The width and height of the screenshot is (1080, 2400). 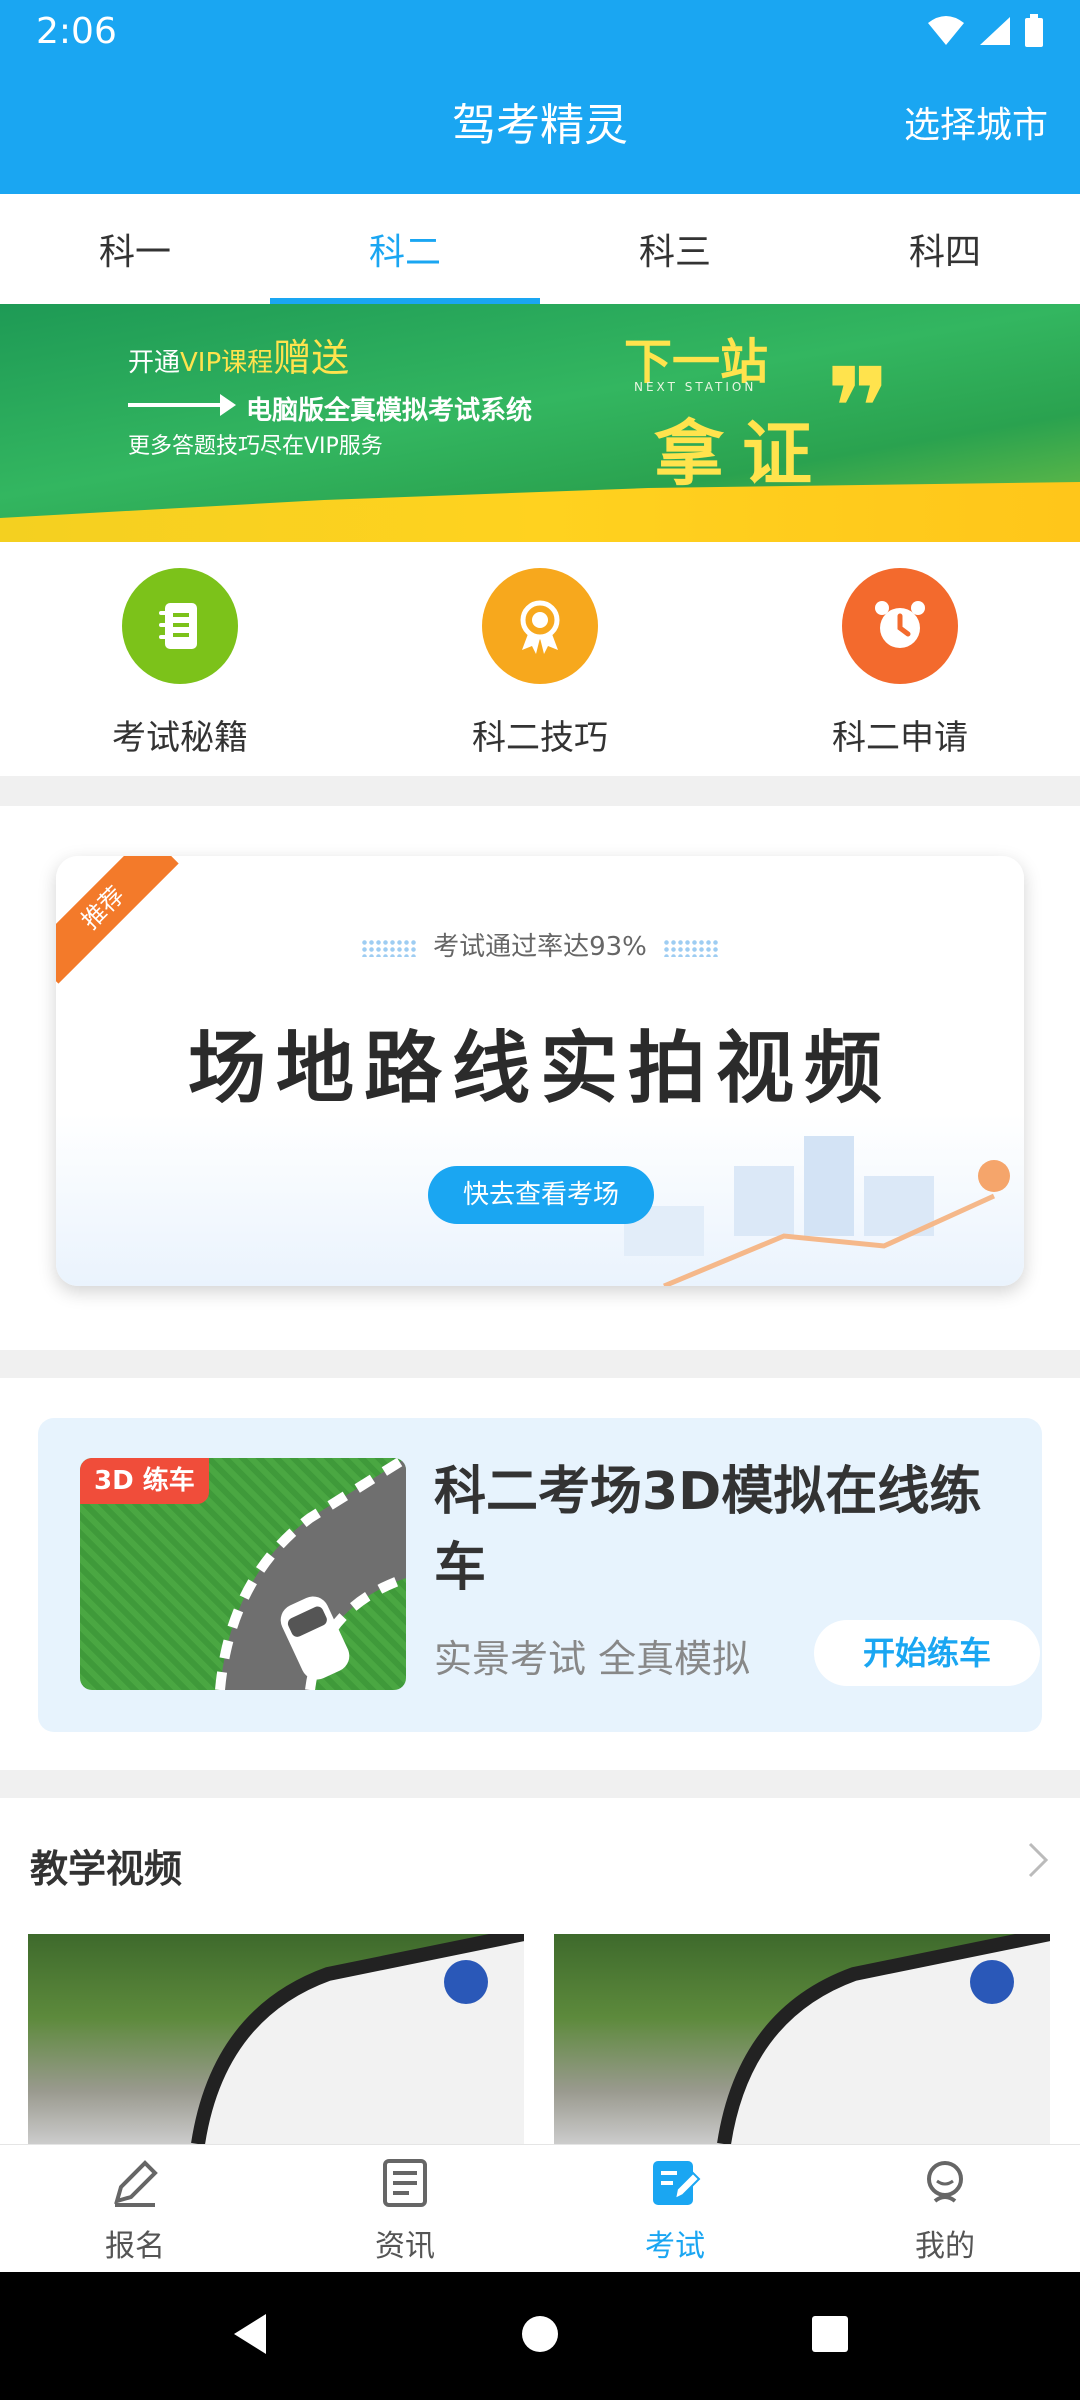 What do you see at coordinates (900, 626) in the screenshot?
I see `alarm-clock-icon` at bounding box center [900, 626].